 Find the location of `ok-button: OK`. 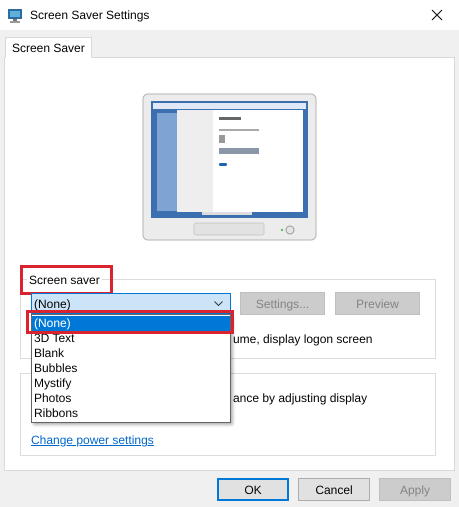

ok-button: OK is located at coordinates (253, 489).